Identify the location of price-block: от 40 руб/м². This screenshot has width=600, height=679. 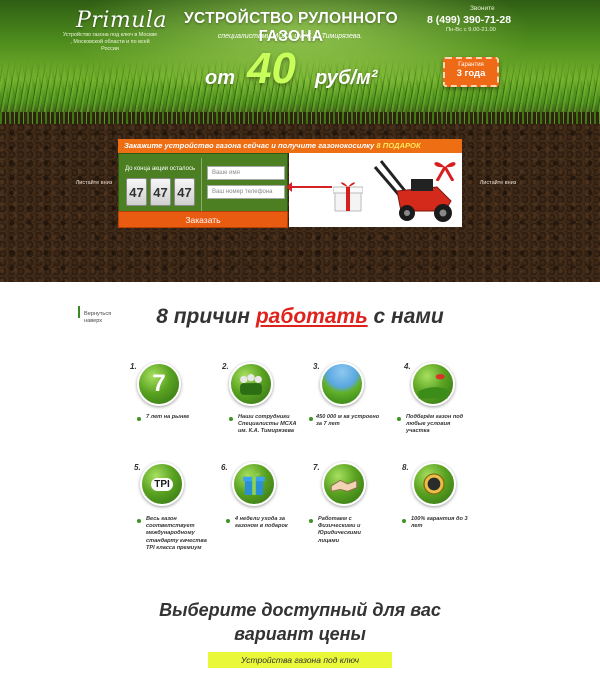
(310, 70).